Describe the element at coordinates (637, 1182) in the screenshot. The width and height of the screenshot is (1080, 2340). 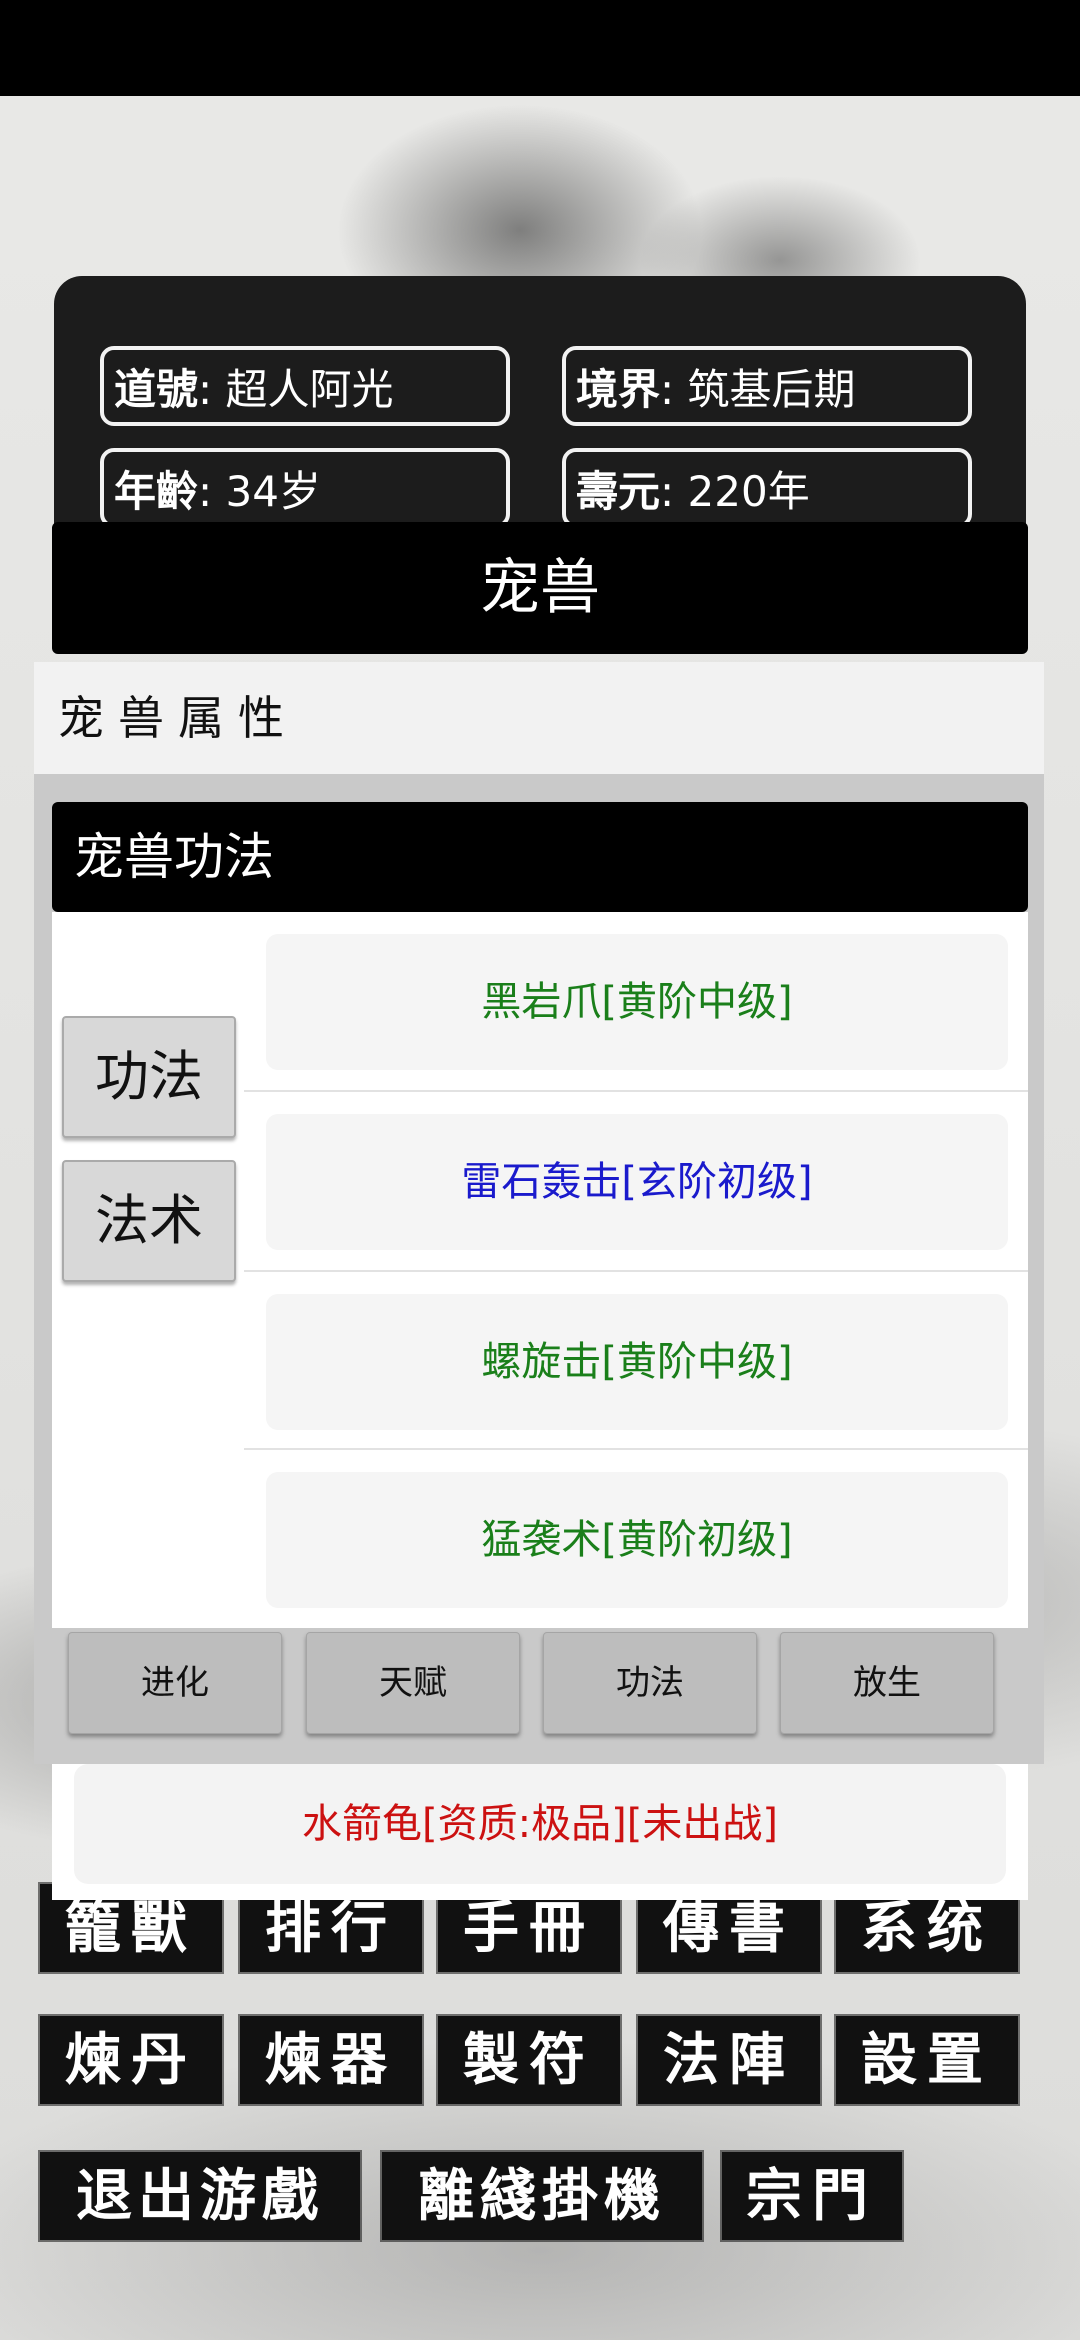
I see `skill-item: 雷石轰击[玄阶初级]` at that location.